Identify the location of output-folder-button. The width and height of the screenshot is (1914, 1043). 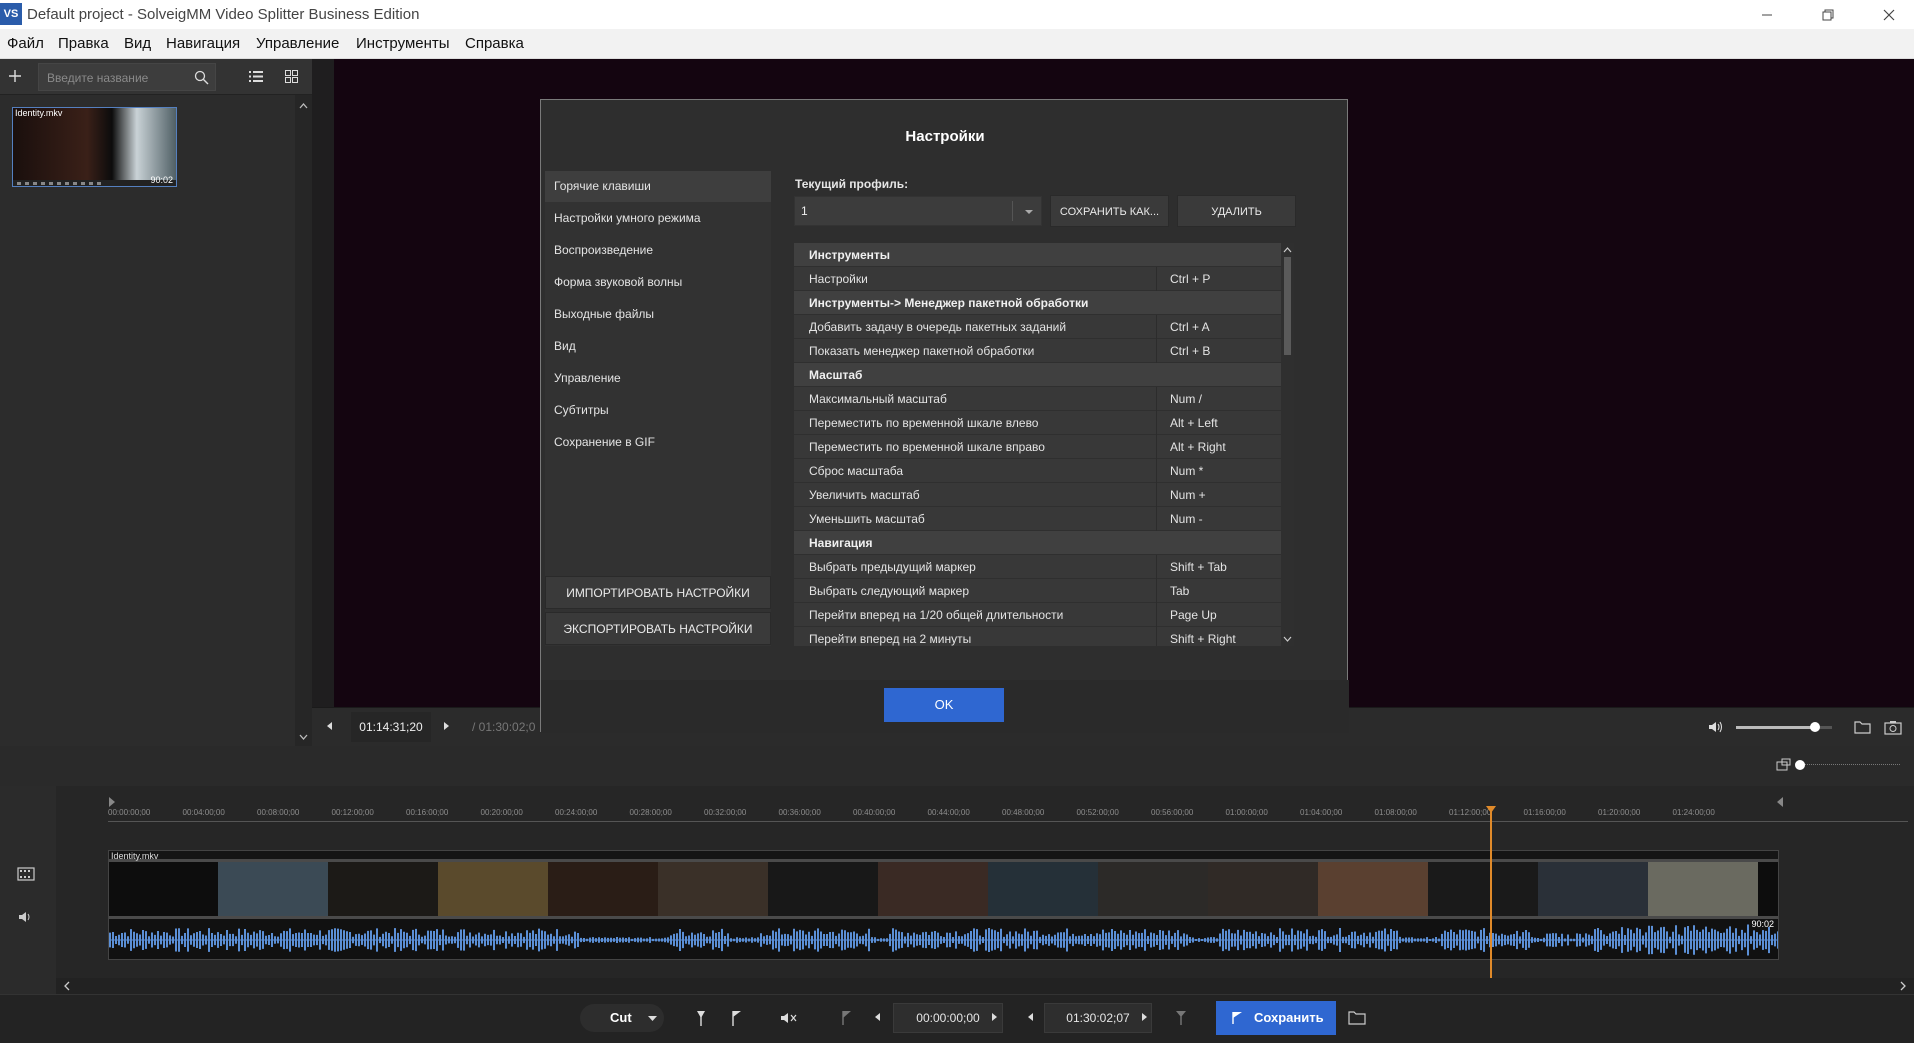
(1357, 1017).